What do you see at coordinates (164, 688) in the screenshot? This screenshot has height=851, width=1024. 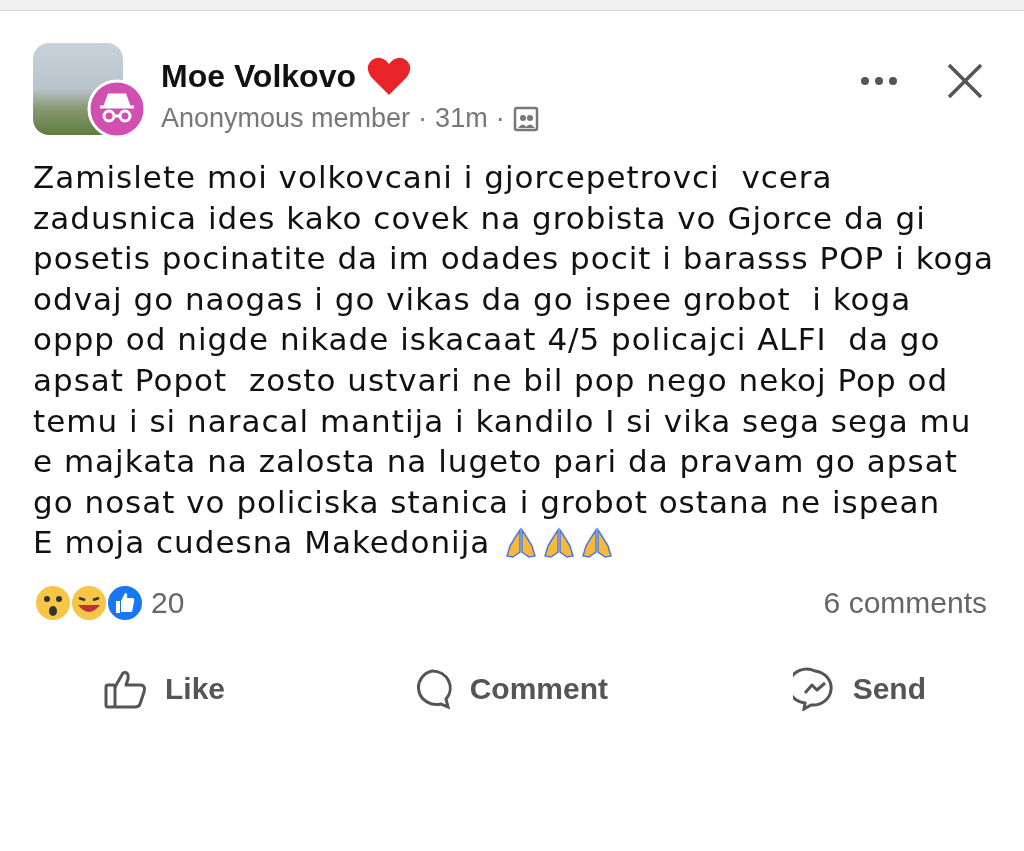 I see `like-button: Like` at bounding box center [164, 688].